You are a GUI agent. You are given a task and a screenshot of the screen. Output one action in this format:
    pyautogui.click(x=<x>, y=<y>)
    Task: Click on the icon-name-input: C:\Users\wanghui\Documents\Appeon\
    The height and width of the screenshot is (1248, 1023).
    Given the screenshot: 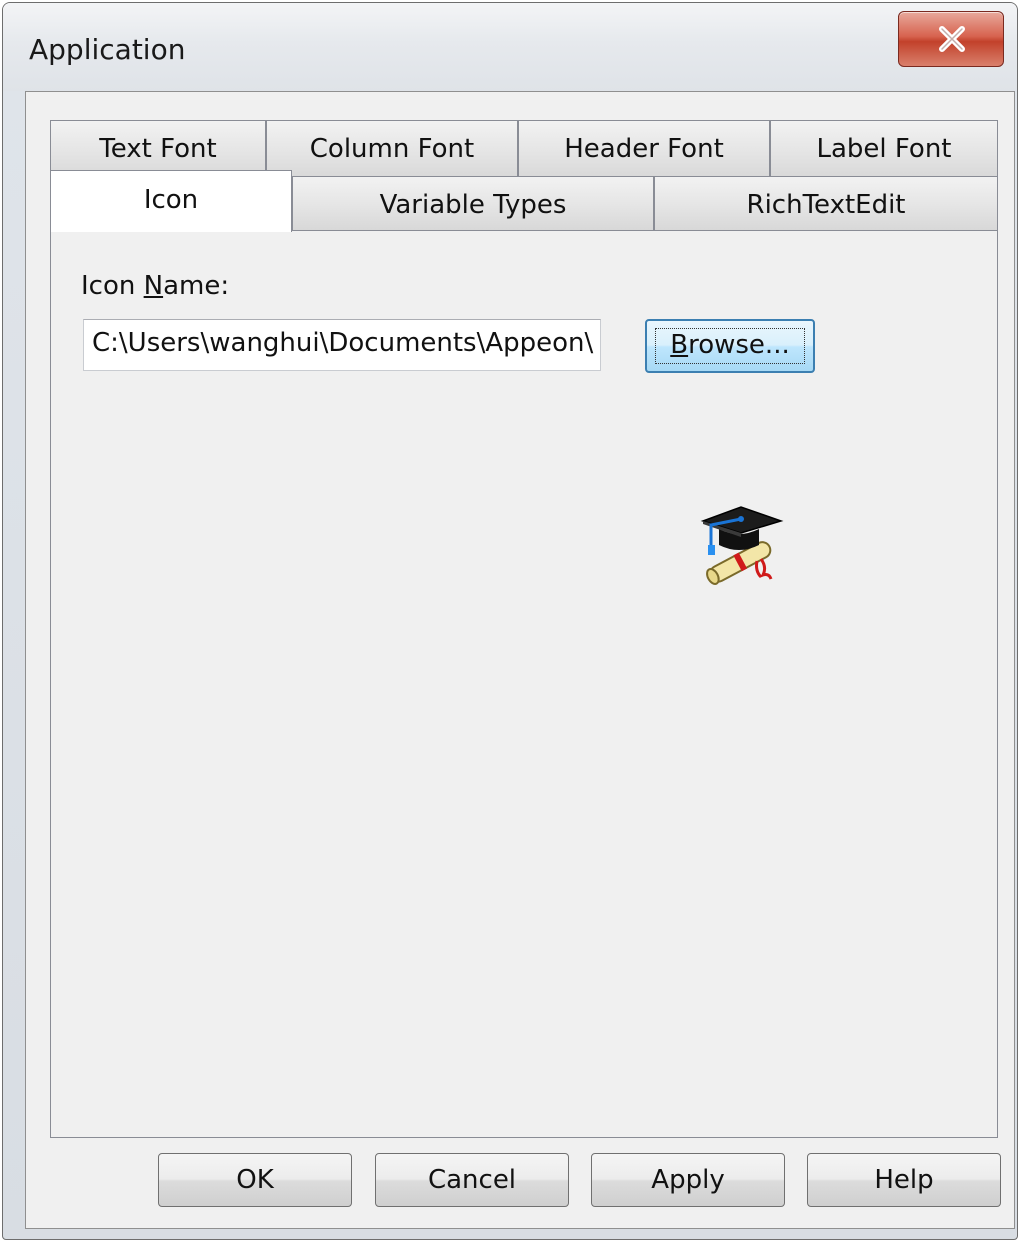 What is the action you would take?
    pyautogui.click(x=342, y=345)
    